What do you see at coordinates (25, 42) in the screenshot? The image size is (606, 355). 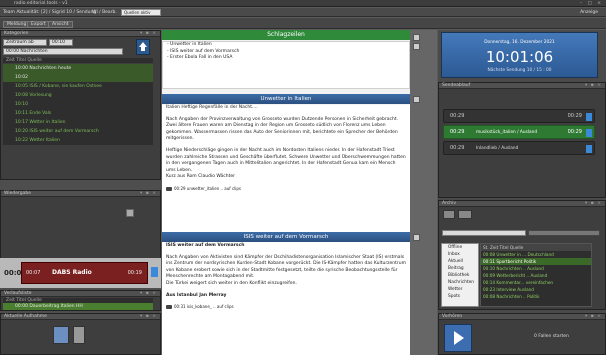 I see `from-field: Zeitraum ab` at bounding box center [25, 42].